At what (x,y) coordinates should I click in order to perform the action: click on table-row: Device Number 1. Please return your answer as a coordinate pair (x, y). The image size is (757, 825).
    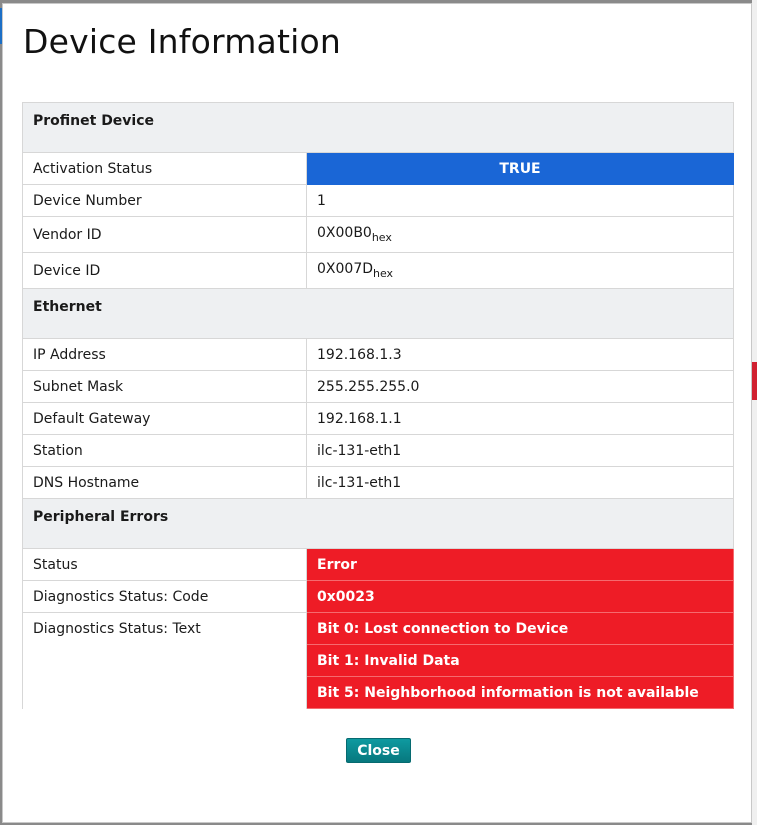
    Looking at the image, I should click on (378, 200).